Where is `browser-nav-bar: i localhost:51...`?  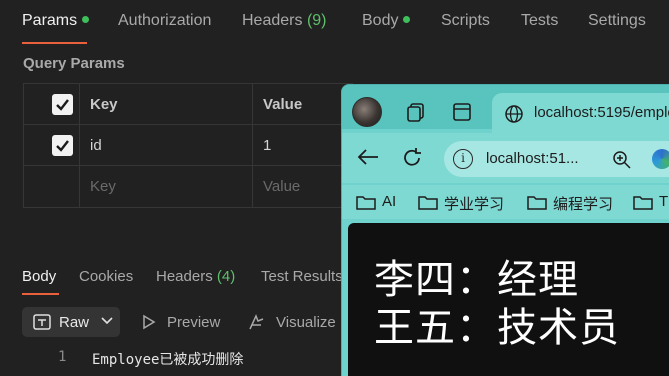
browser-nav-bar: i localhost:51... is located at coordinates (505, 158).